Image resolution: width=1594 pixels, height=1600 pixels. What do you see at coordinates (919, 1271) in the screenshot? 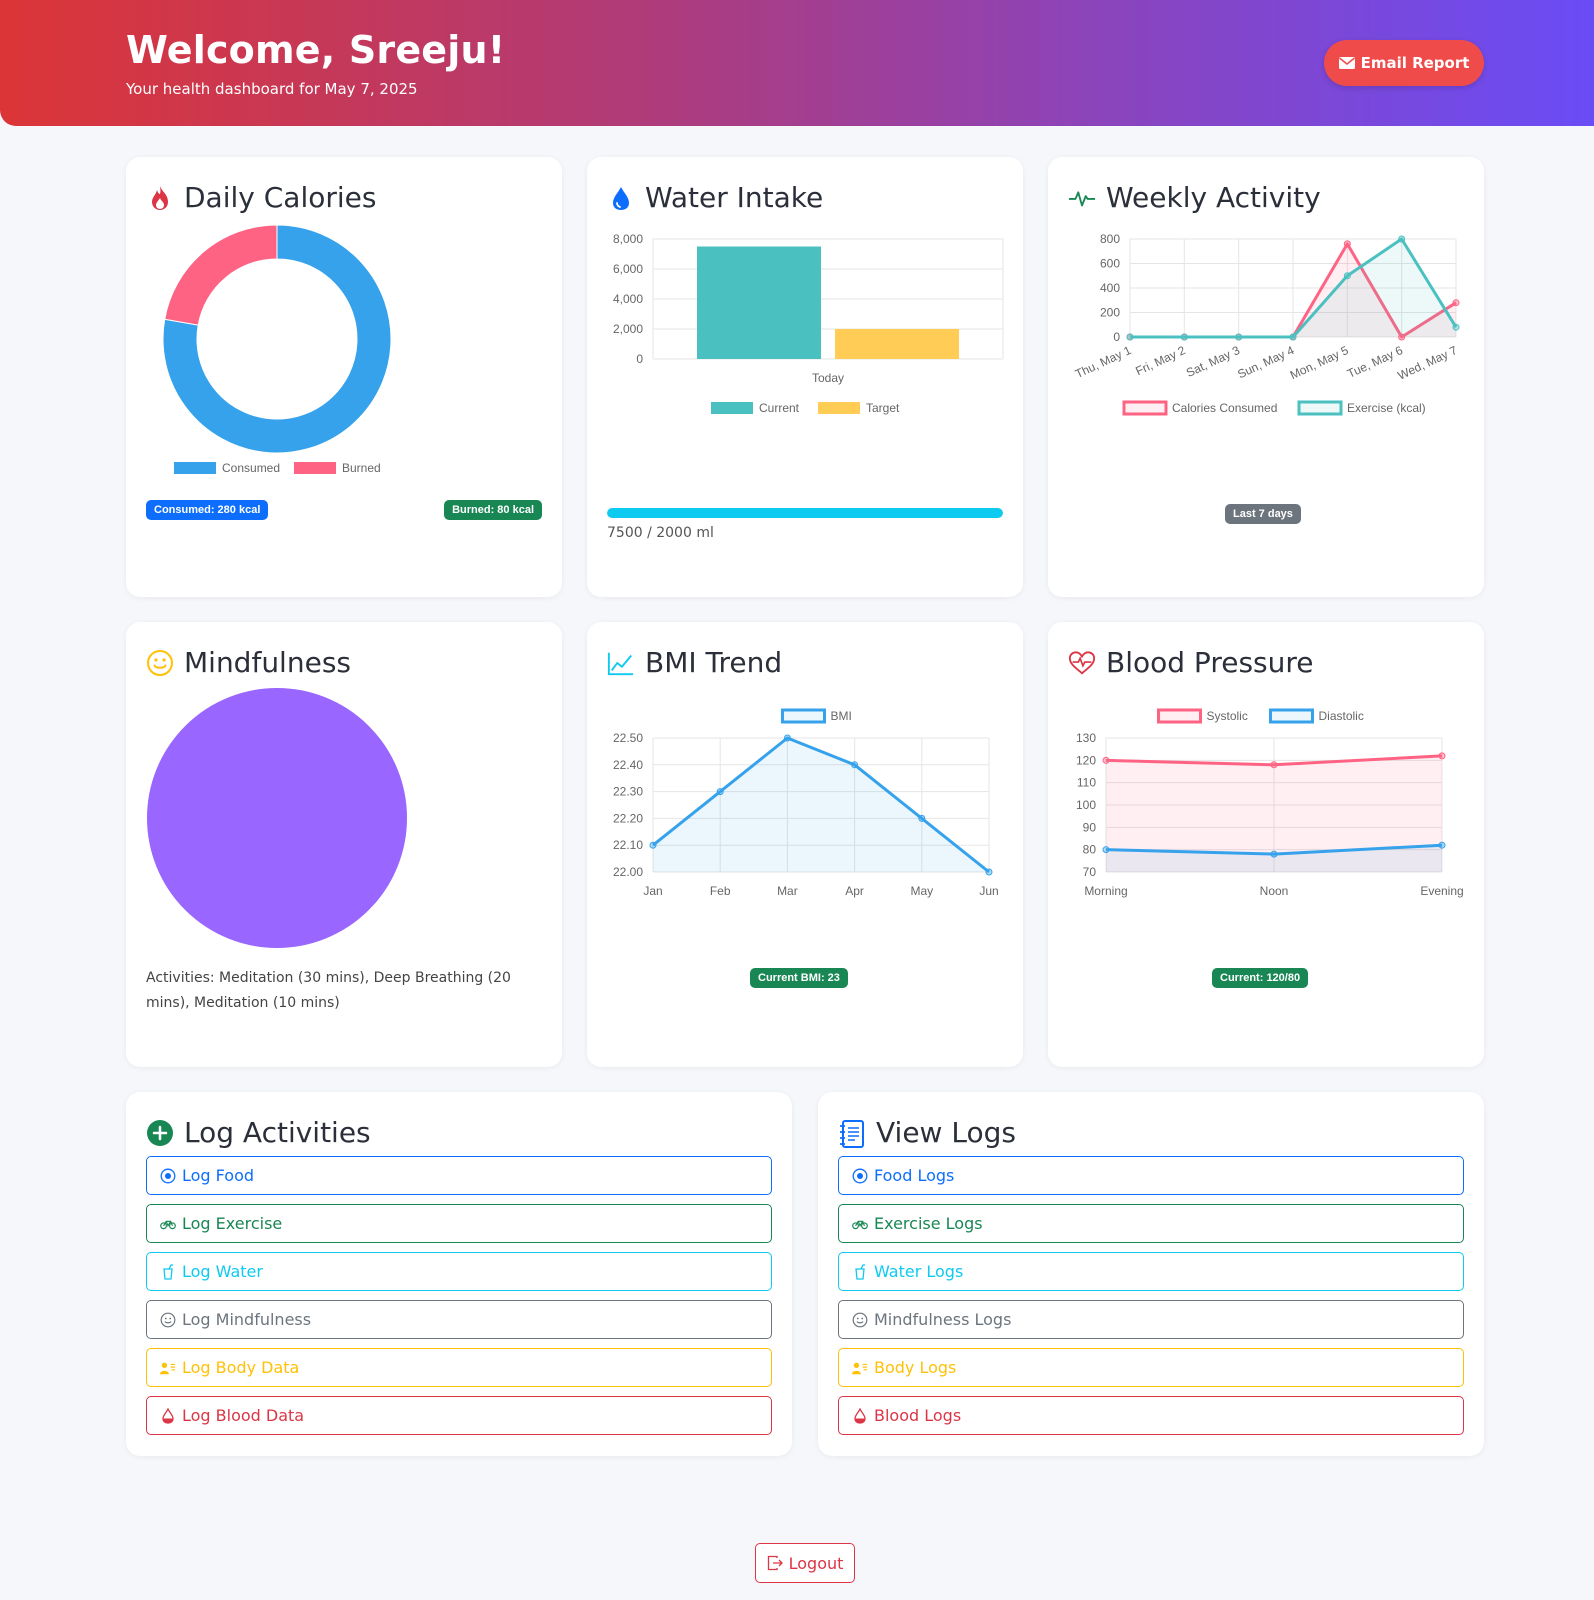
I see `water-logs-label: Water Logs` at bounding box center [919, 1271].